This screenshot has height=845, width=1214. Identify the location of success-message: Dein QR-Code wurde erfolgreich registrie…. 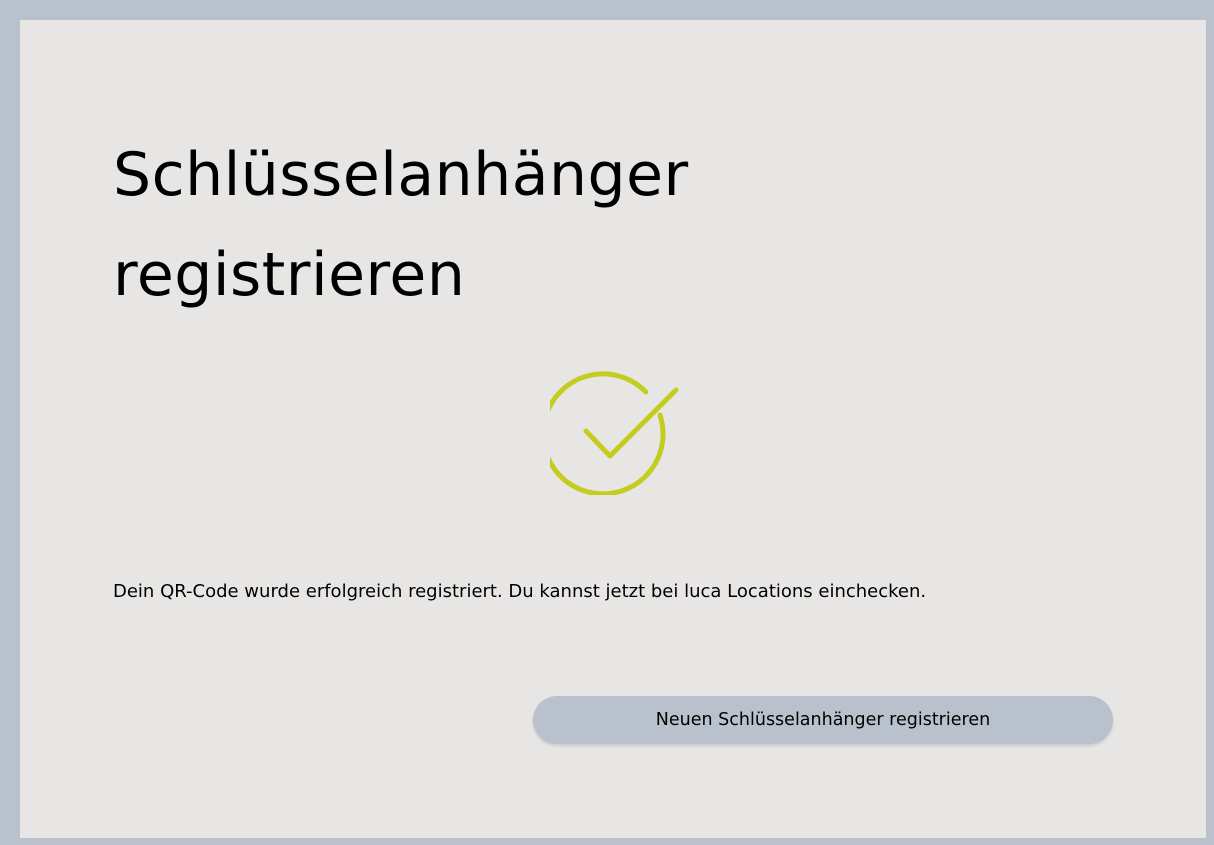
(520, 591).